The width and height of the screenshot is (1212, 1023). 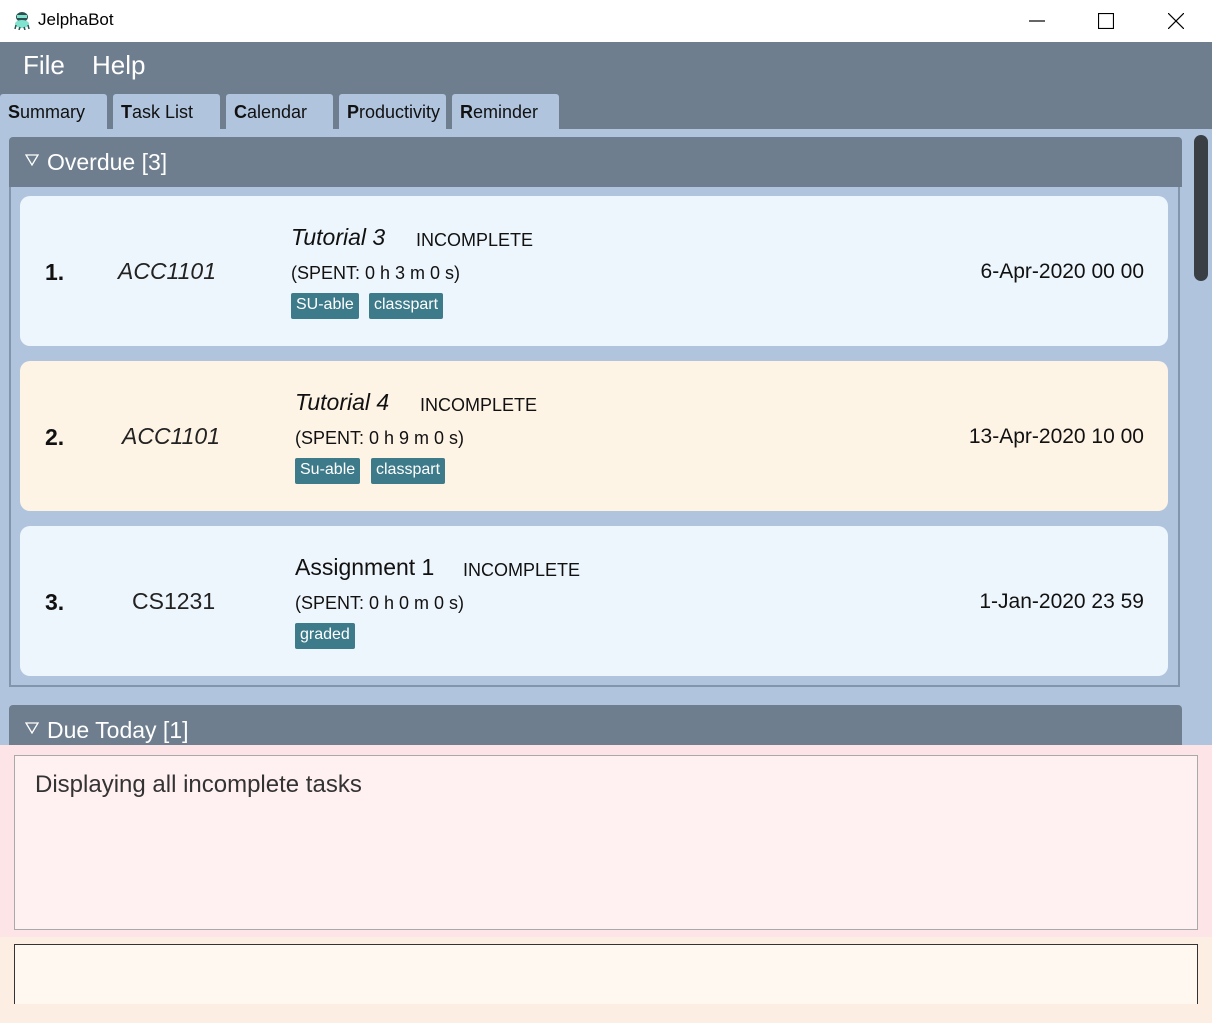 I want to click on tab-reminder: Reminder, so click(x=505, y=111).